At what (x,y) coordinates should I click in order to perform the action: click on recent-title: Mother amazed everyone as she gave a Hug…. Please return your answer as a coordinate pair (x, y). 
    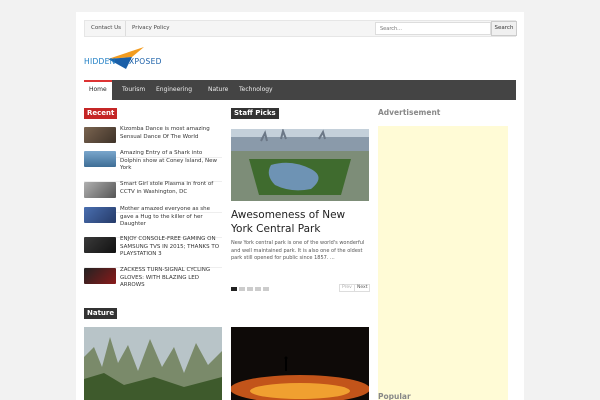
    Looking at the image, I should click on (171, 217).